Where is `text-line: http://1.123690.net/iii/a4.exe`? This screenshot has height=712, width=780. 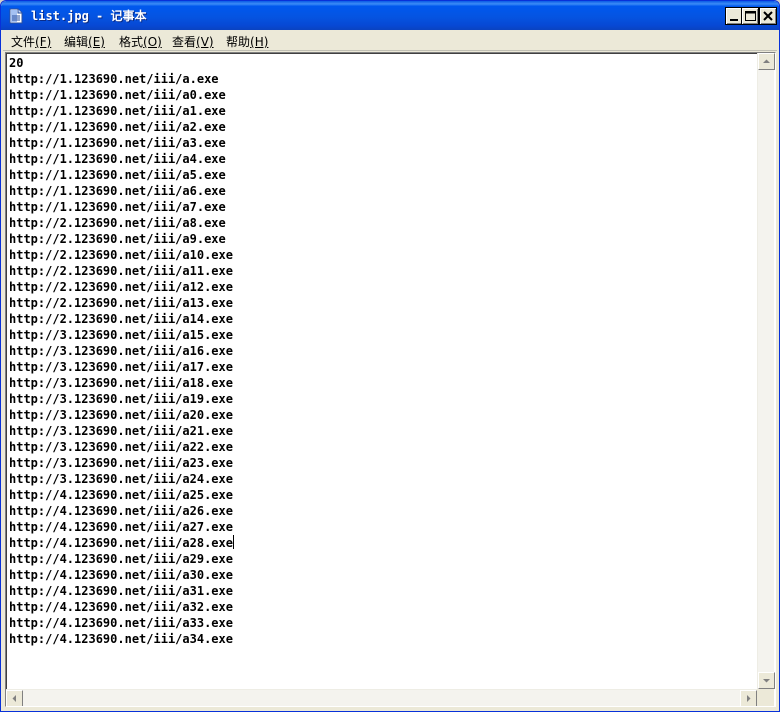 text-line: http://1.123690.net/iii/a4.exe is located at coordinates (381, 159).